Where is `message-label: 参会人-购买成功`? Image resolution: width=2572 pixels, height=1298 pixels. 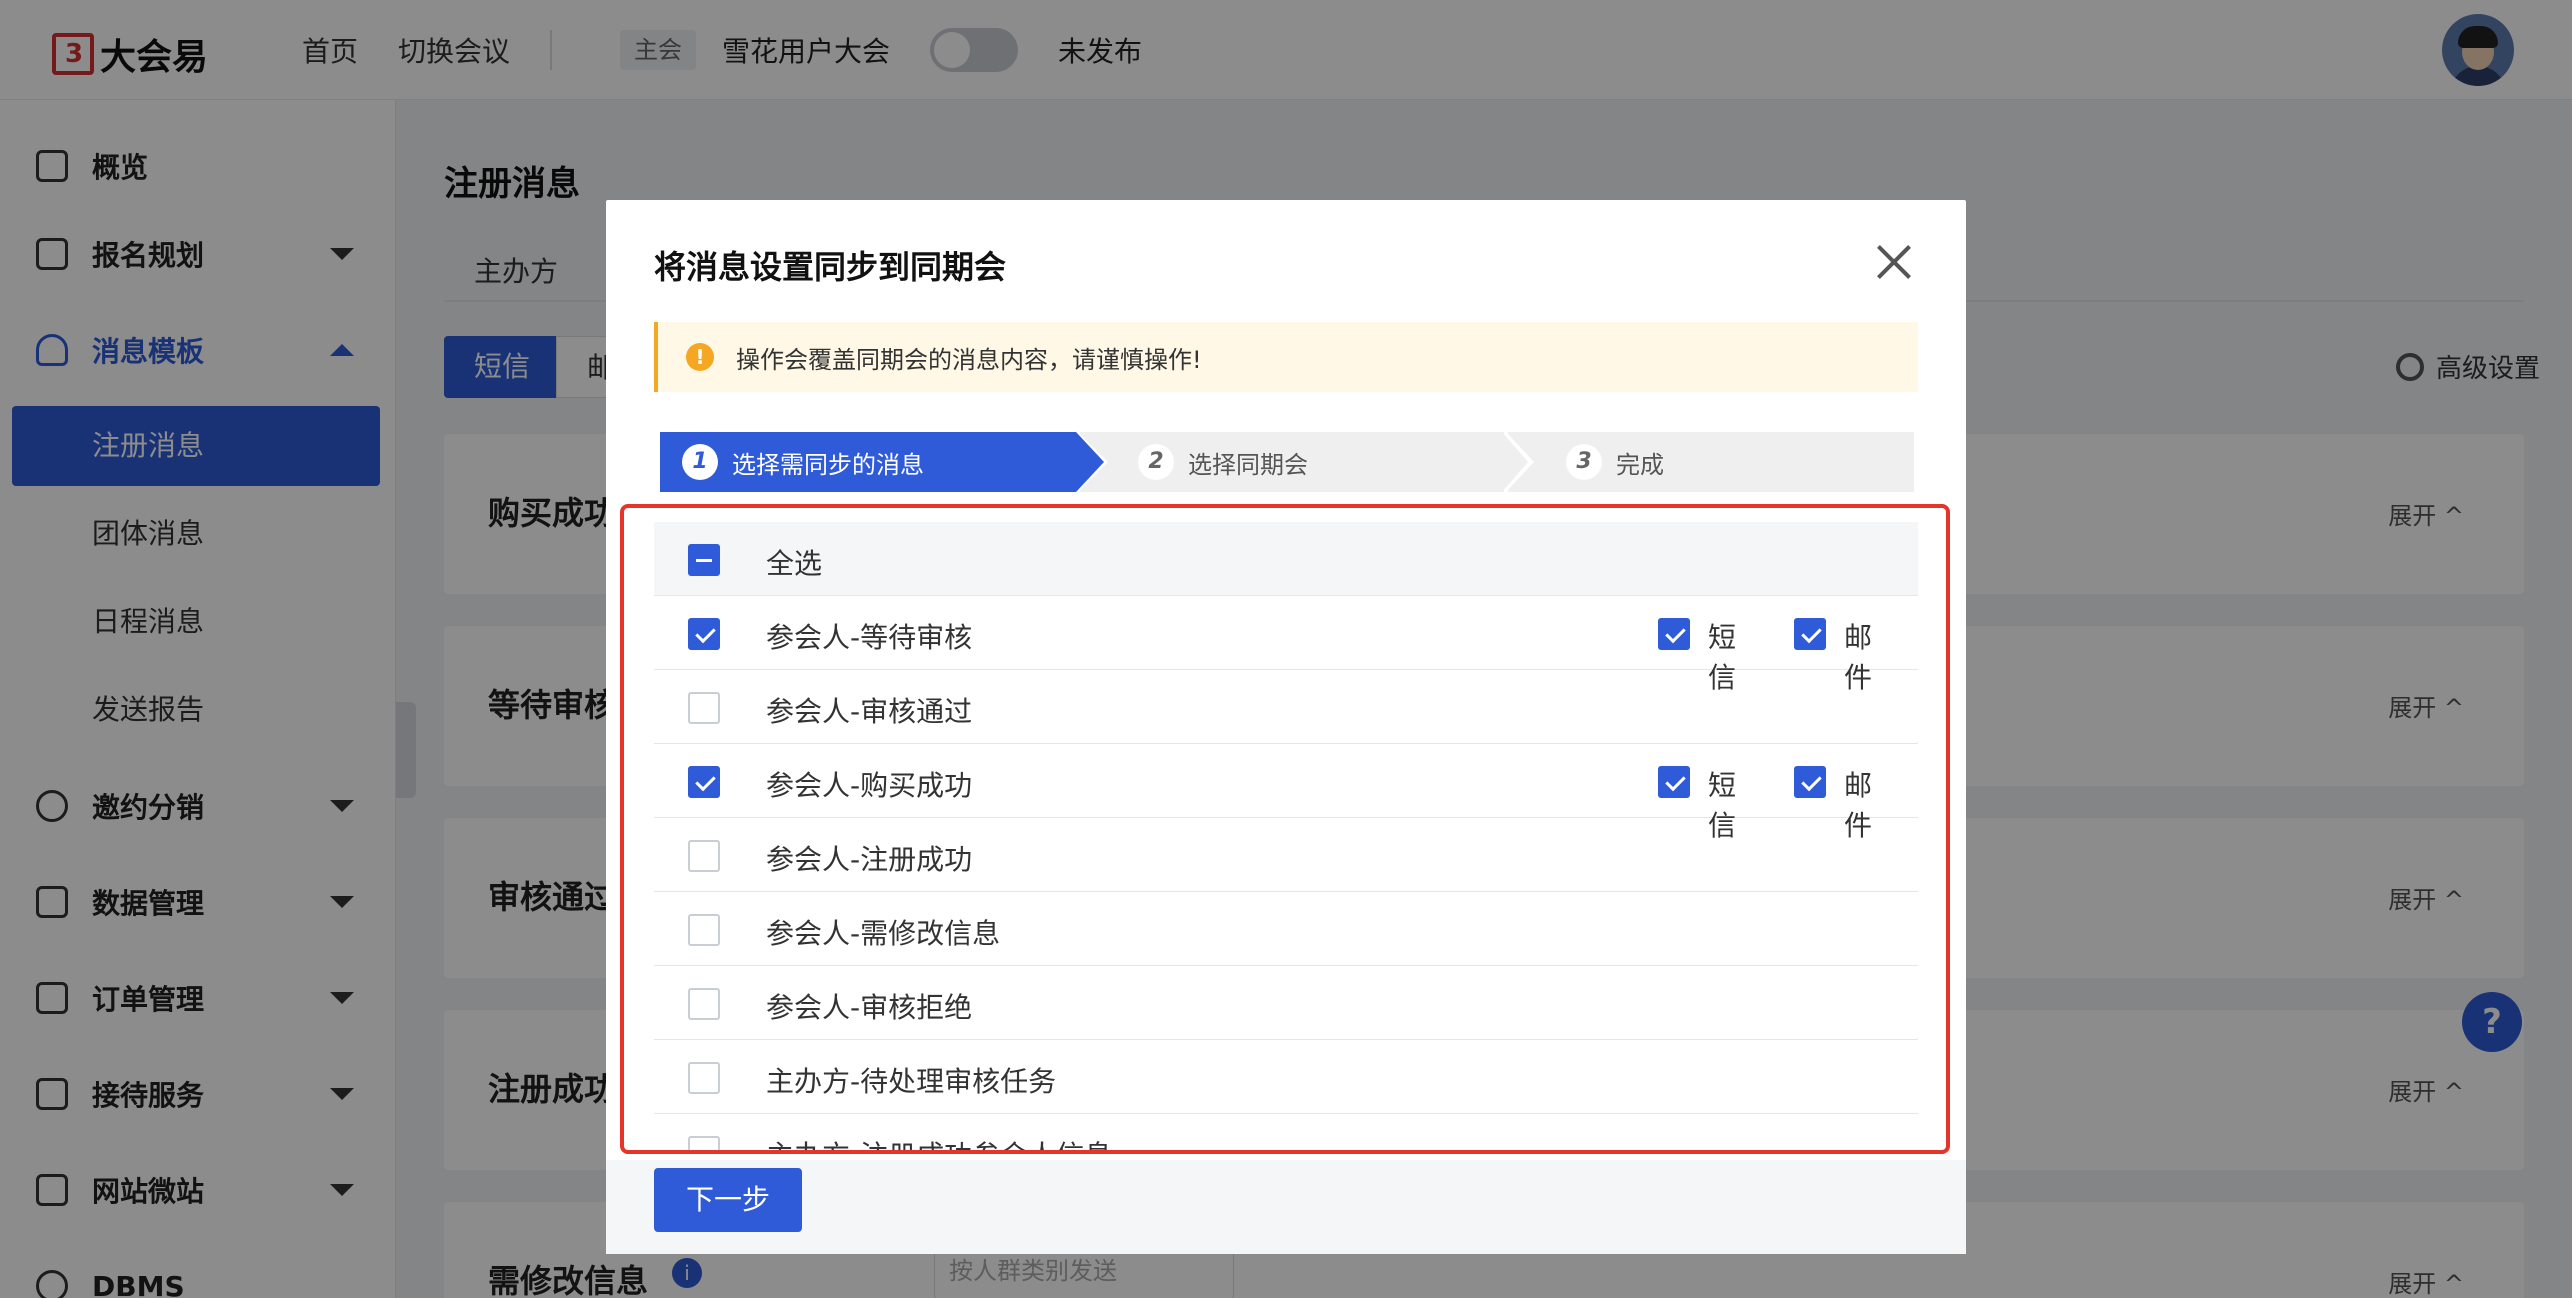 message-label: 参会人-购买成功 is located at coordinates (869, 785).